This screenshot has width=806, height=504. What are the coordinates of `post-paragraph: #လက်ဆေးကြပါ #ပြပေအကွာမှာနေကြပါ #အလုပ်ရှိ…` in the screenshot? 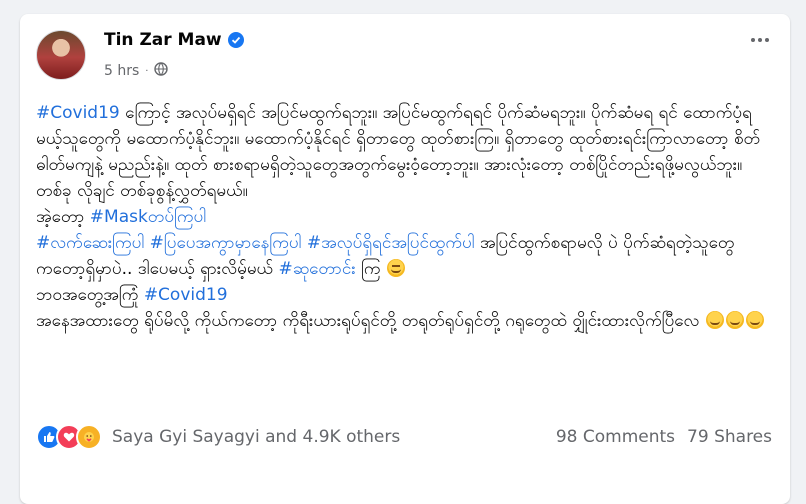 It's located at (404, 256).